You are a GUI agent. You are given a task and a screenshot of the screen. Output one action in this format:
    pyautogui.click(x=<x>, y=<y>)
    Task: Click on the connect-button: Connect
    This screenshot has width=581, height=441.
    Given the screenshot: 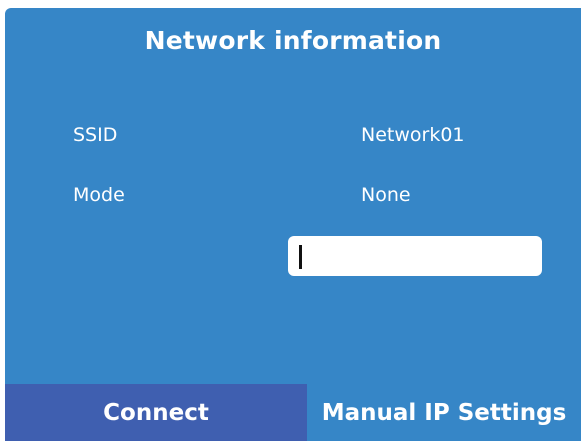 What is the action you would take?
    pyautogui.click(x=156, y=412)
    